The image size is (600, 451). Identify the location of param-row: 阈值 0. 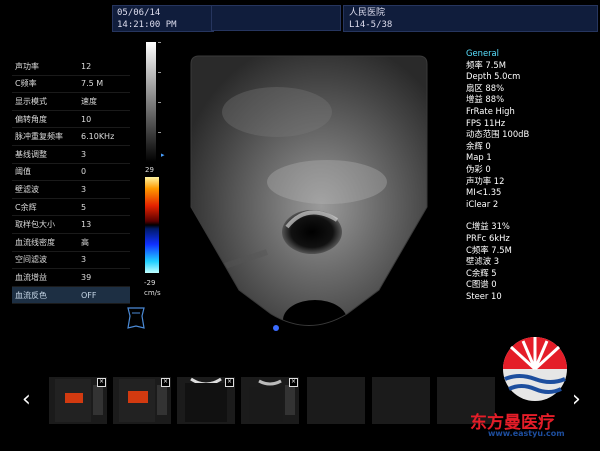
(71, 173).